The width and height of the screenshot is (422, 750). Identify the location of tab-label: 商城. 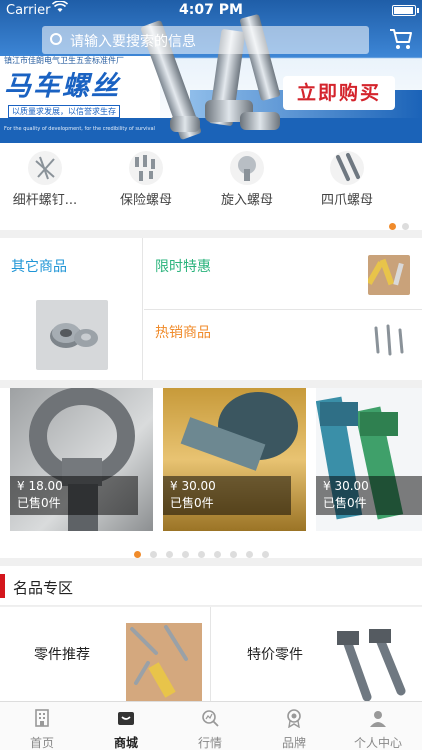
(125, 743).